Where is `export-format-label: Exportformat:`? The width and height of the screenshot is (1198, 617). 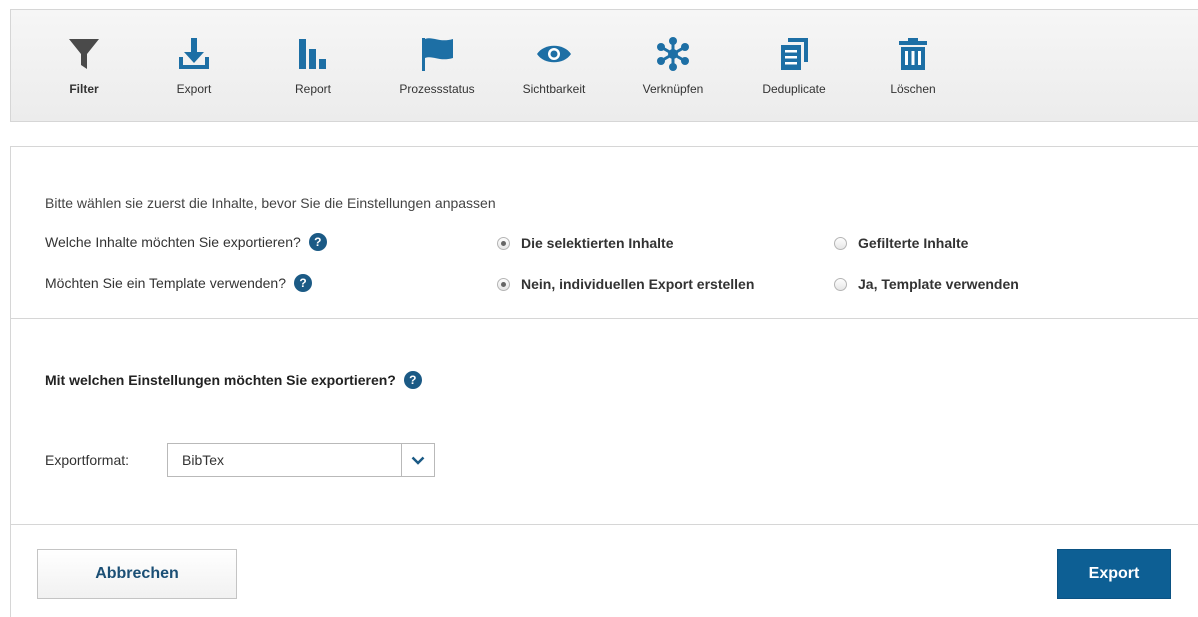 export-format-label: Exportformat: is located at coordinates (87, 460).